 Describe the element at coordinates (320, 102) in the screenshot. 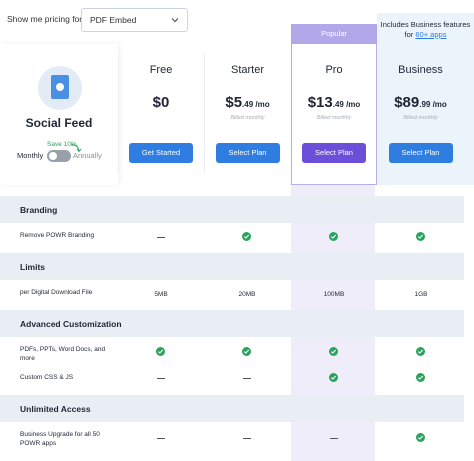

I see `price-main: $13` at that location.